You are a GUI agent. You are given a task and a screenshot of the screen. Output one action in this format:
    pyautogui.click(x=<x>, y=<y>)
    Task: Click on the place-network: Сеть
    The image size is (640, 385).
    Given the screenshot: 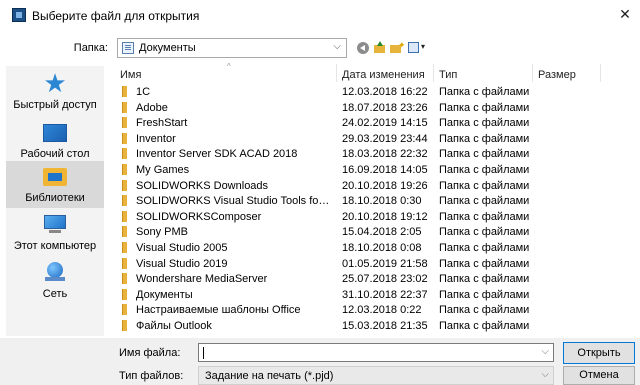 What is the action you would take?
    pyautogui.click(x=55, y=280)
    